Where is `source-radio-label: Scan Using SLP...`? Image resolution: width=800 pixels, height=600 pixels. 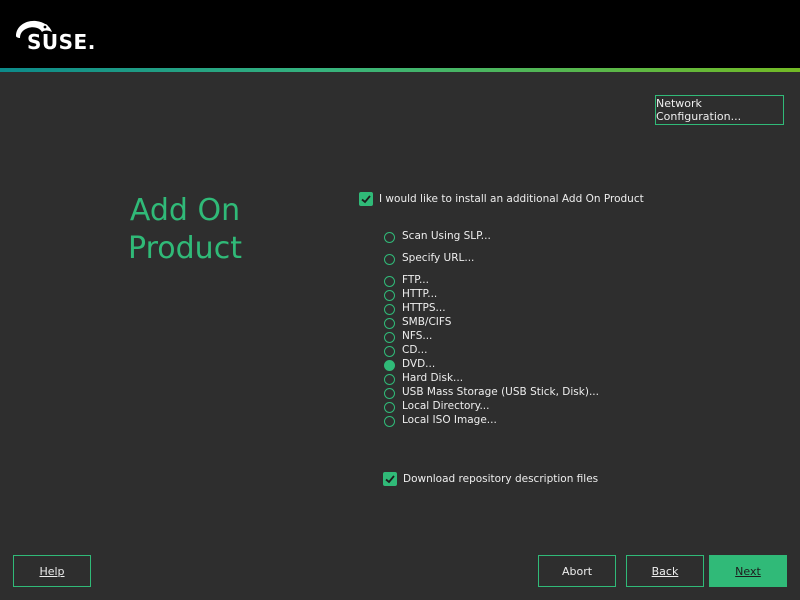
source-radio-label: Scan Using SLP... is located at coordinates (446, 236).